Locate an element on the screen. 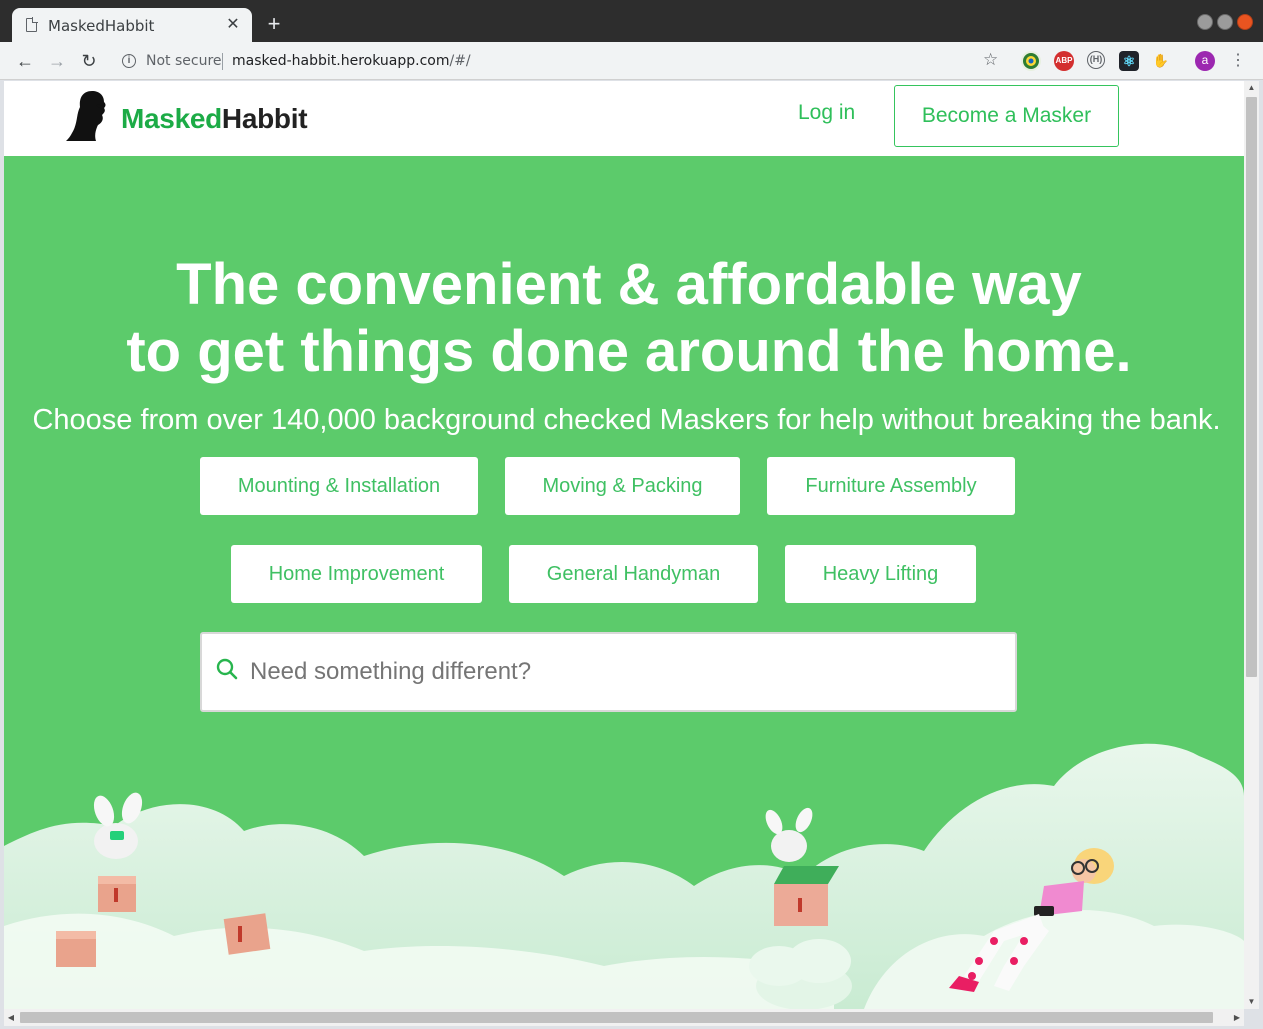 The width and height of the screenshot is (1263, 1029). close-tab-icon: ✕ is located at coordinates (233, 24).